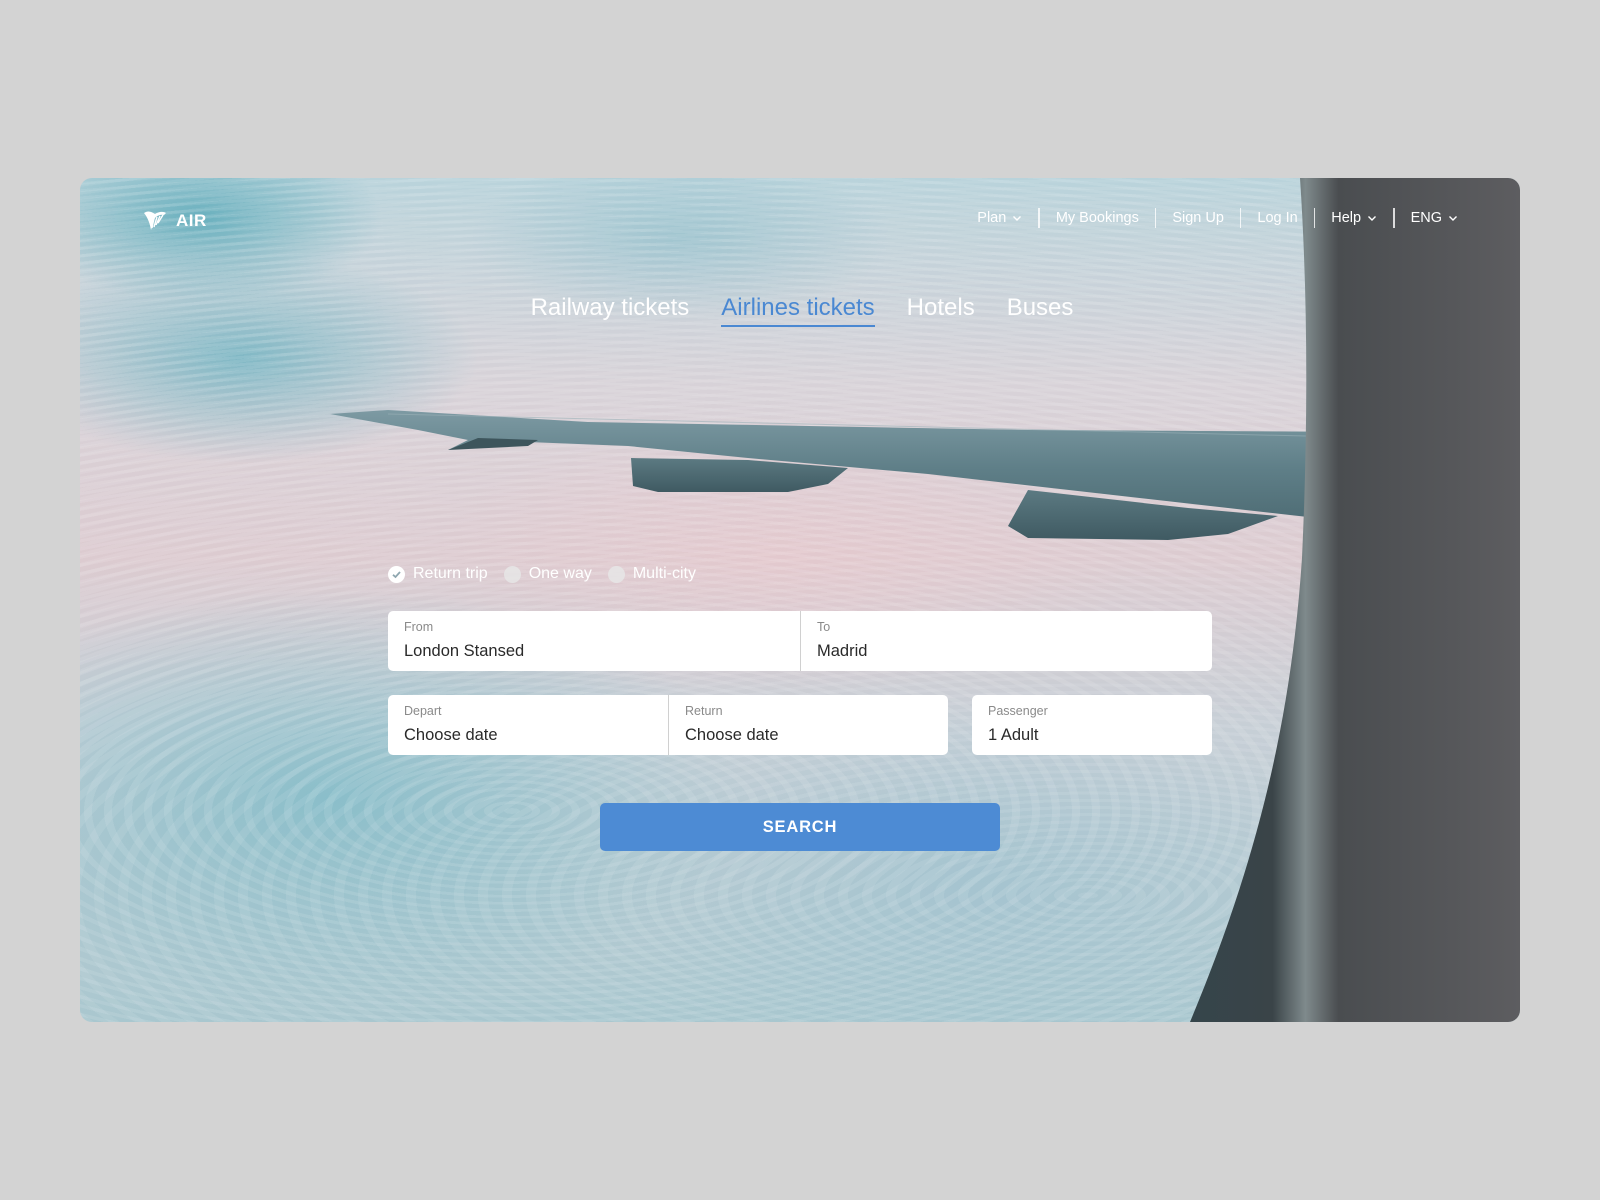  I want to click on nav-my-bookings-label: My Bookings, so click(1097, 218).